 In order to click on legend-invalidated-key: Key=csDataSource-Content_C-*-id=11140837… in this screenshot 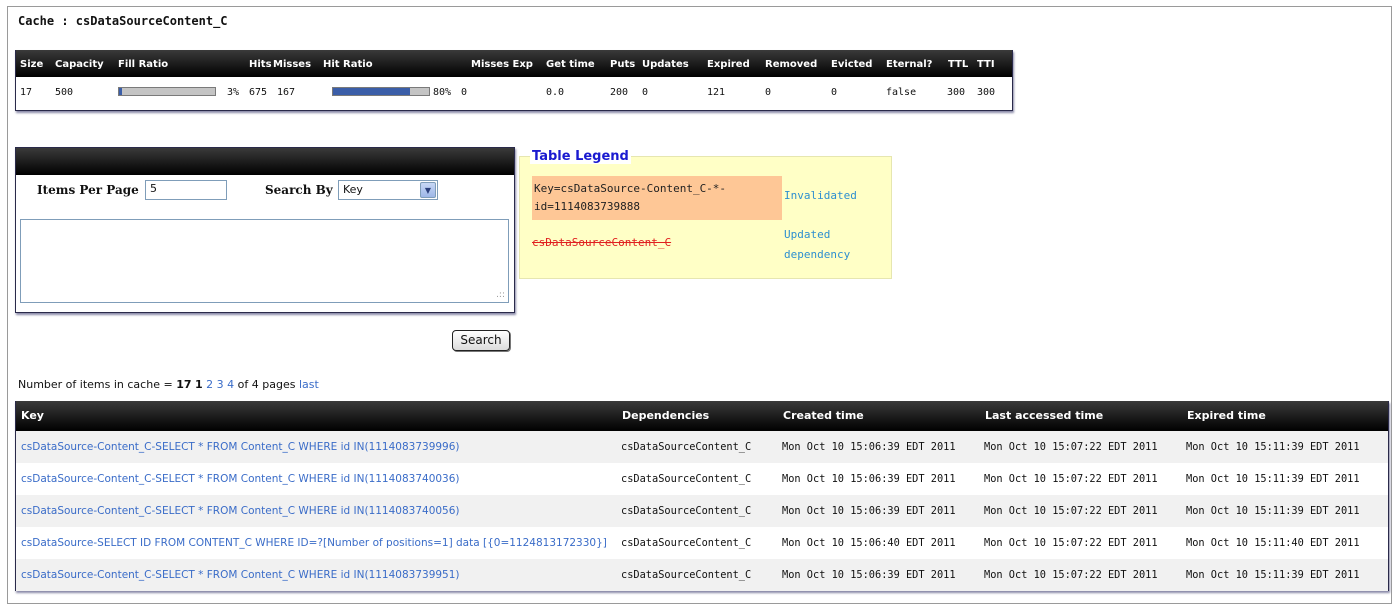, I will do `click(657, 198)`.